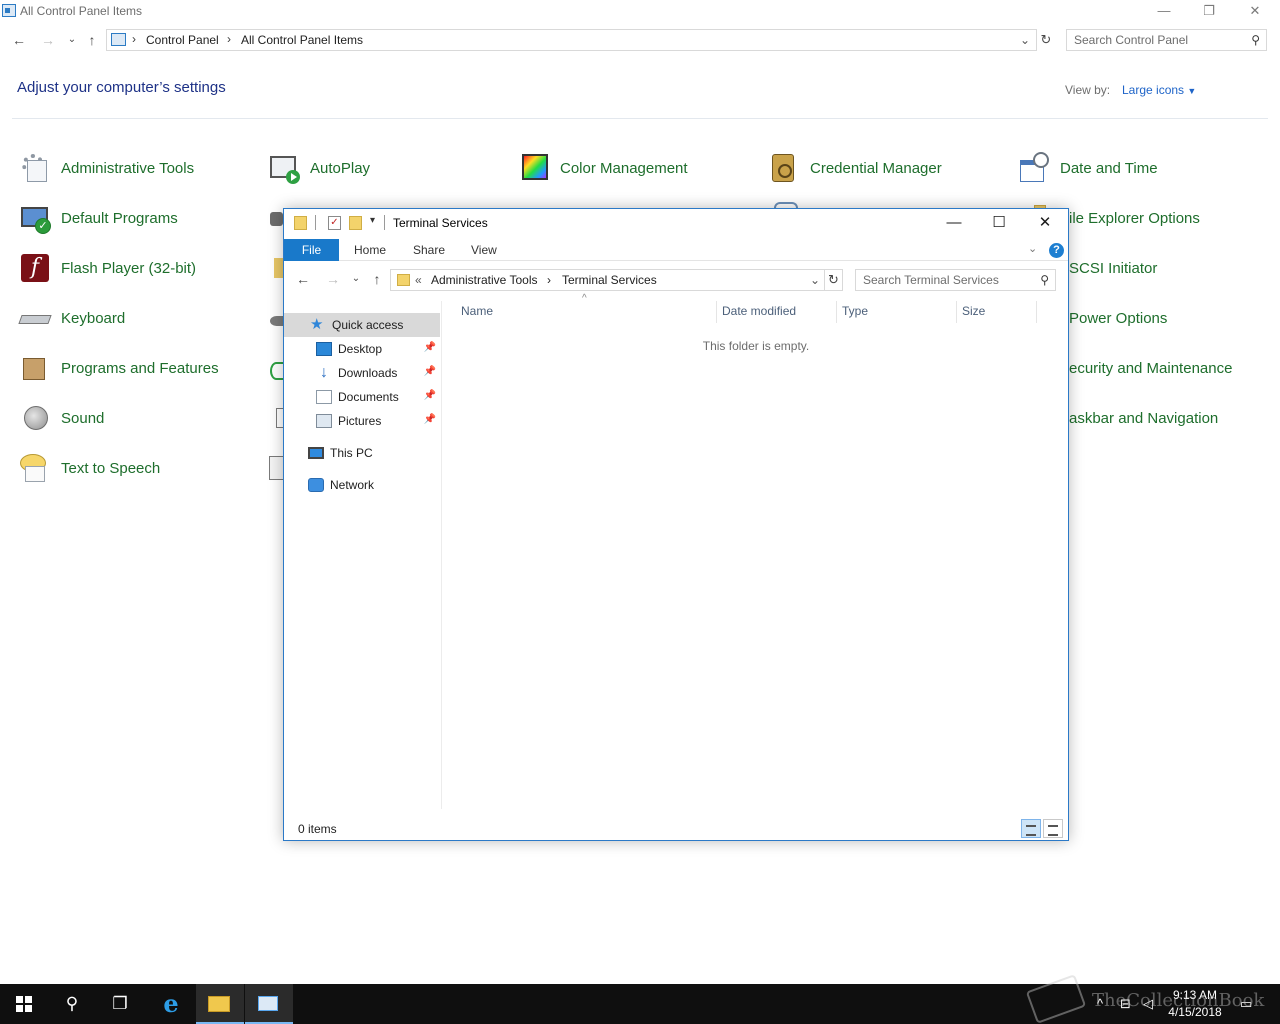 The image size is (1280, 1024). Describe the element at coordinates (1056, 250) in the screenshot. I see `help-icon: ?` at that location.